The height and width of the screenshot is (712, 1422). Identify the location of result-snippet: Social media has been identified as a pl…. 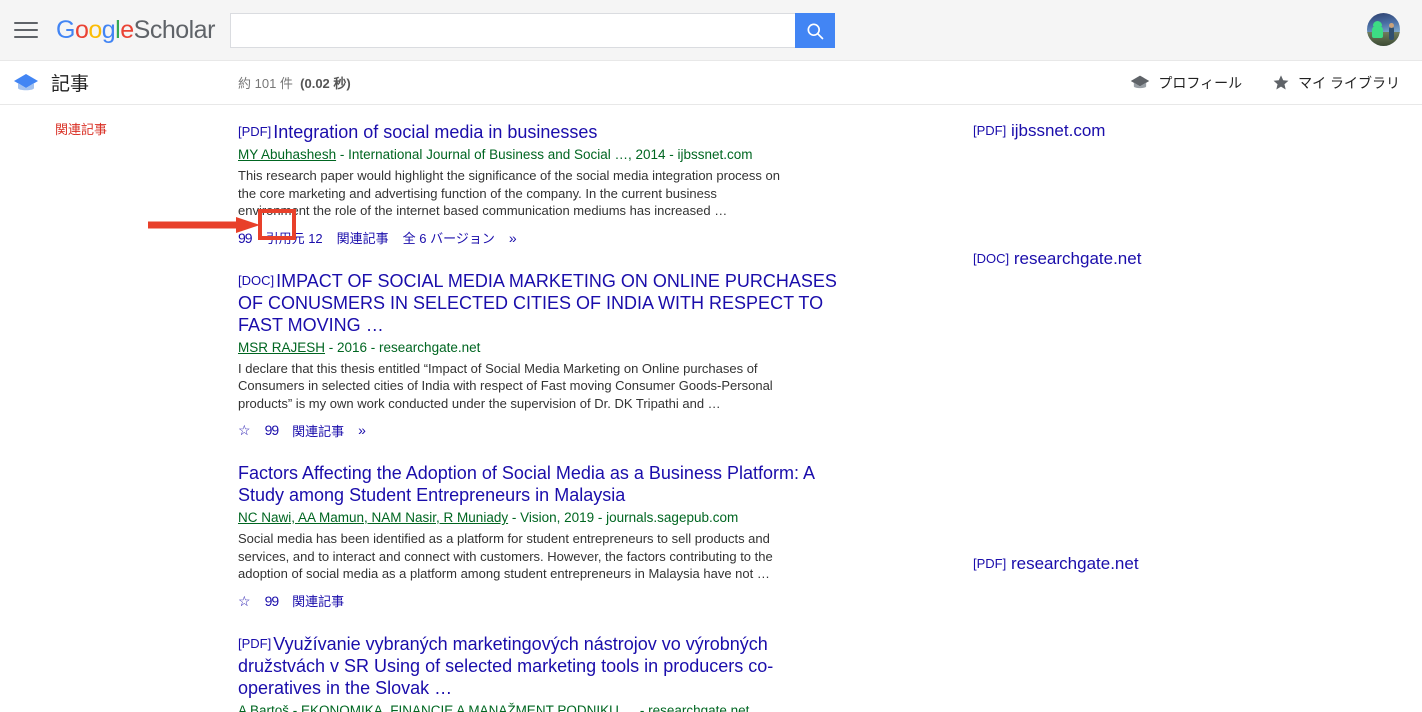
(505, 556).